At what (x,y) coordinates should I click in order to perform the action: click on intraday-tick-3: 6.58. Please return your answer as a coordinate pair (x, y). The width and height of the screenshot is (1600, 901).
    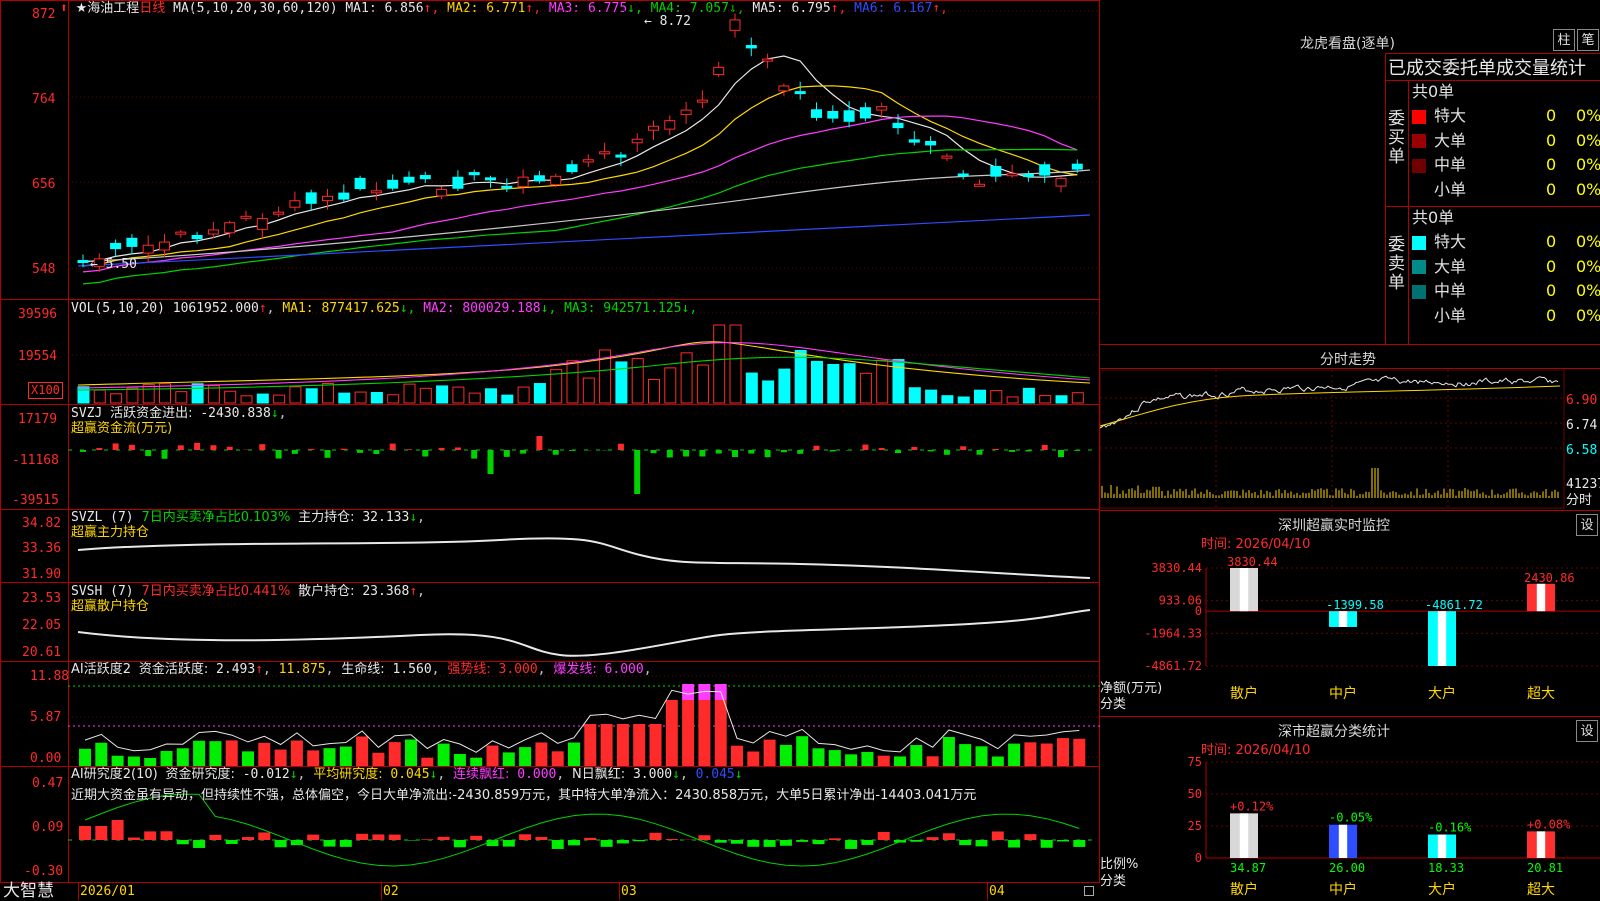
    Looking at the image, I should click on (1581, 451).